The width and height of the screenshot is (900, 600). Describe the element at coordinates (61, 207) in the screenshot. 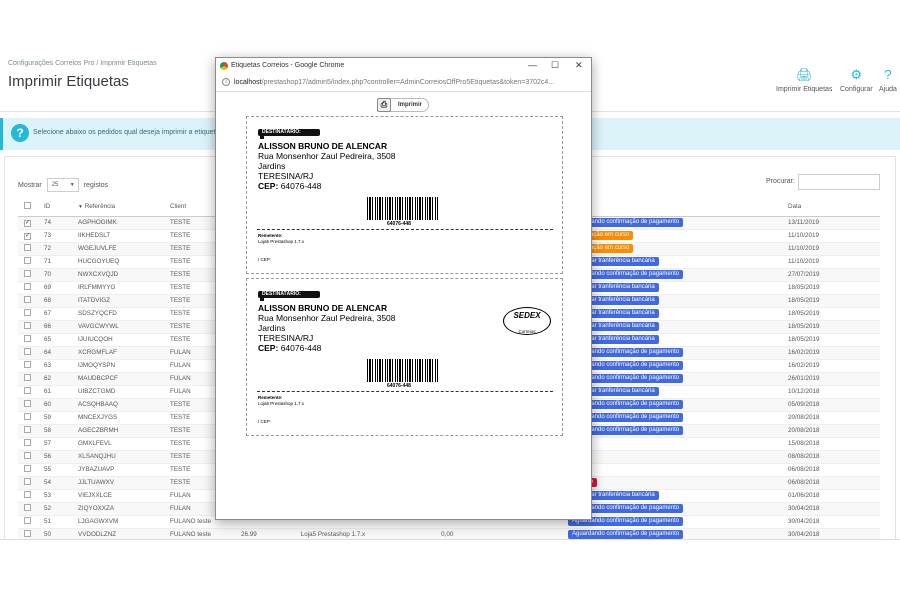

I see `column-id: ID` at that location.